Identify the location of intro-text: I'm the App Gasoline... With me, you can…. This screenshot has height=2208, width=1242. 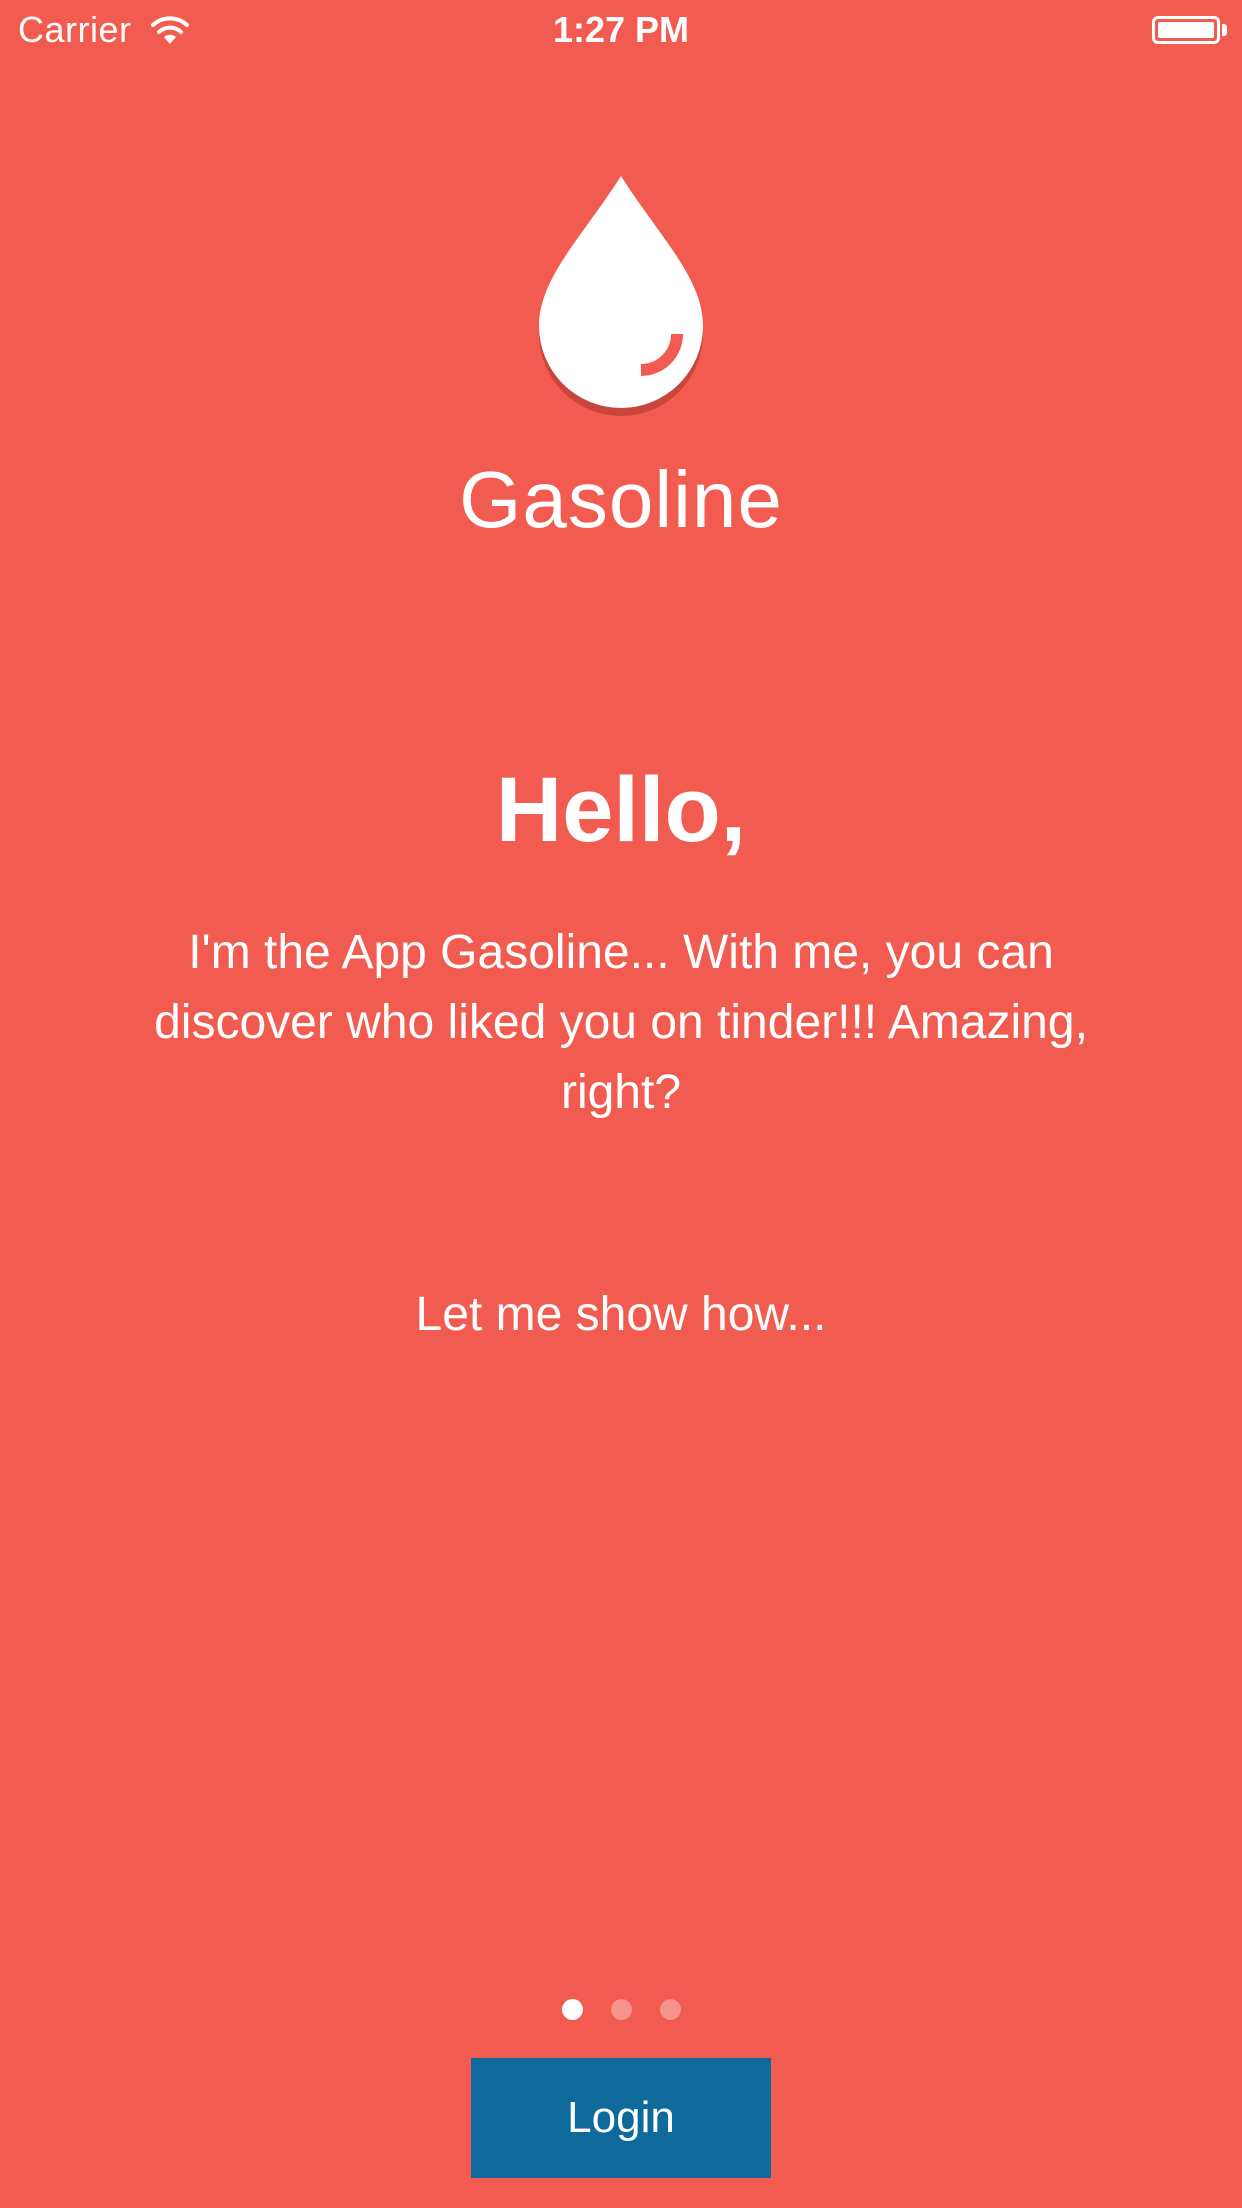
(621, 1022).